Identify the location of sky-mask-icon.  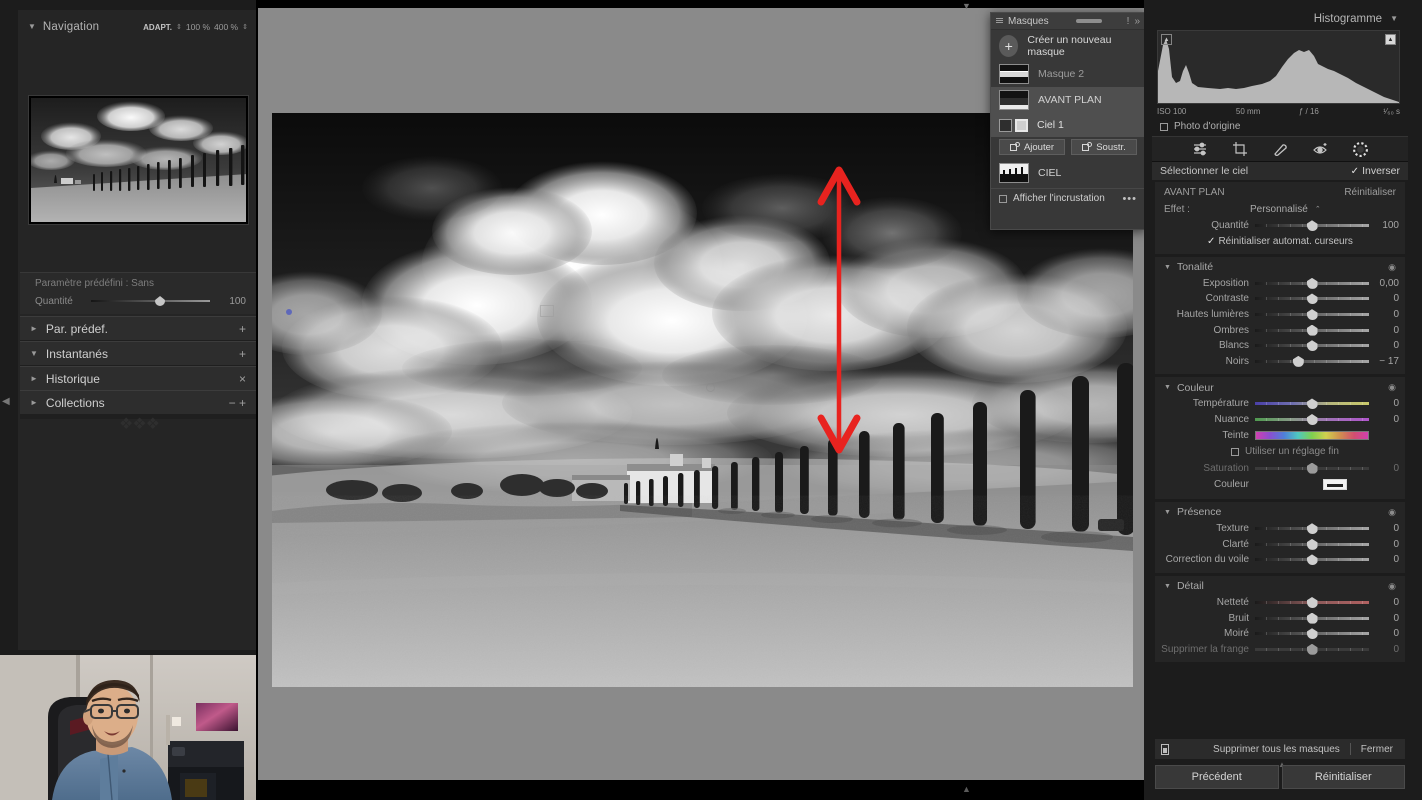
(1021, 125).